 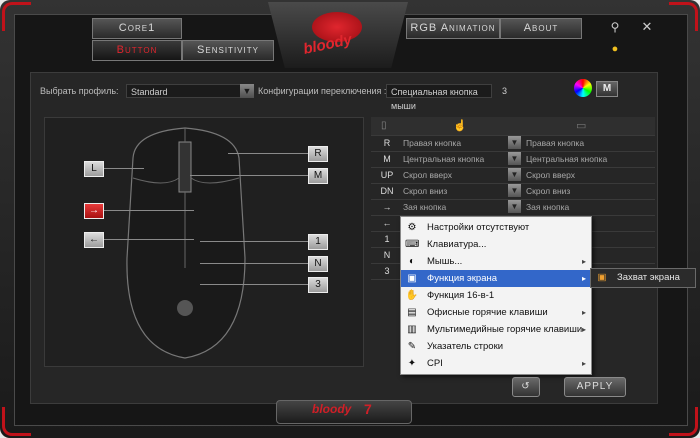 What do you see at coordinates (94, 240) in the screenshot?
I see `key-back: ←` at bounding box center [94, 240].